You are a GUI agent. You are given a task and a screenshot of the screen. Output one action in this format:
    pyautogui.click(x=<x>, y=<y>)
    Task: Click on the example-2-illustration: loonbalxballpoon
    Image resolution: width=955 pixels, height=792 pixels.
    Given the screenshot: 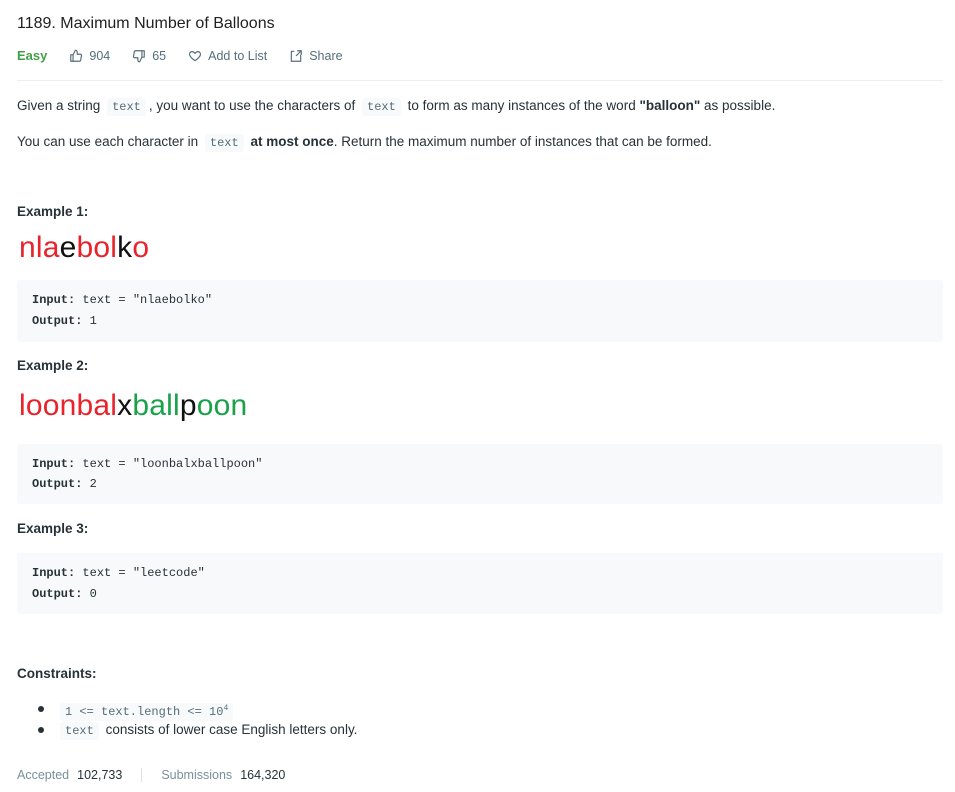 What is the action you would take?
    pyautogui.click(x=133, y=406)
    